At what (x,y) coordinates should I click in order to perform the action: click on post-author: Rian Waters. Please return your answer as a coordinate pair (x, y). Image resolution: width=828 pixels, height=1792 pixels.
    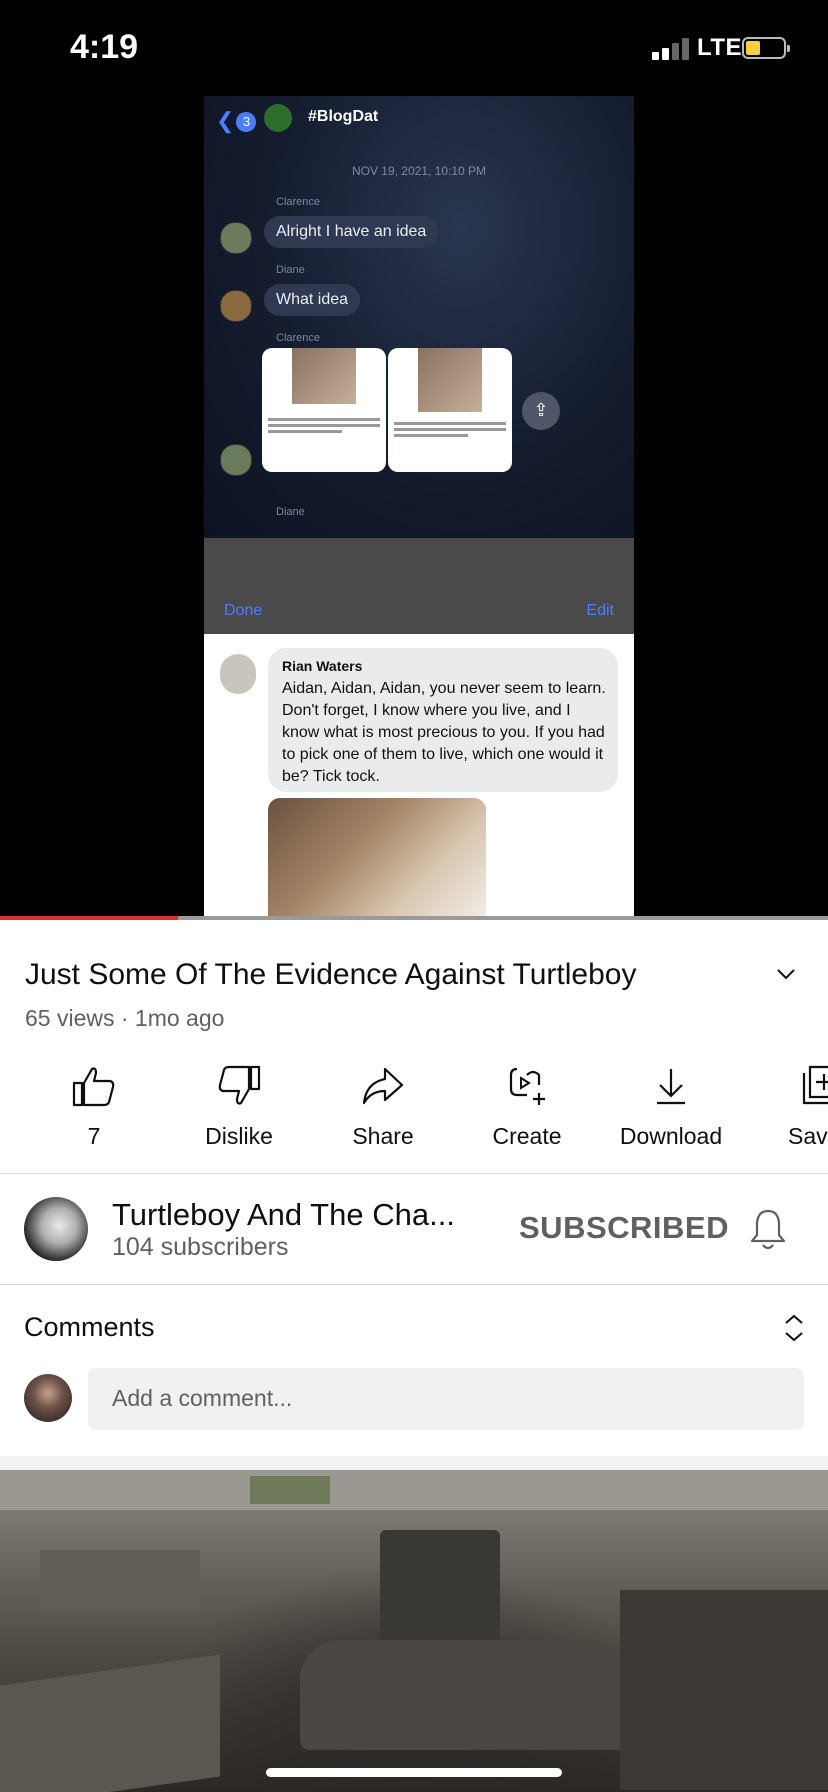
    Looking at the image, I should click on (322, 666).